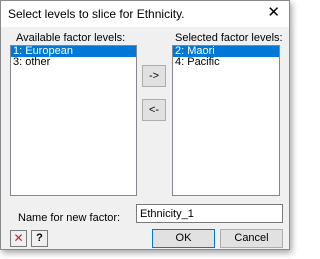 The width and height of the screenshot is (320, 259). What do you see at coordinates (71, 38) in the screenshot?
I see `available-levels-label: Available factor levels:` at bounding box center [71, 38].